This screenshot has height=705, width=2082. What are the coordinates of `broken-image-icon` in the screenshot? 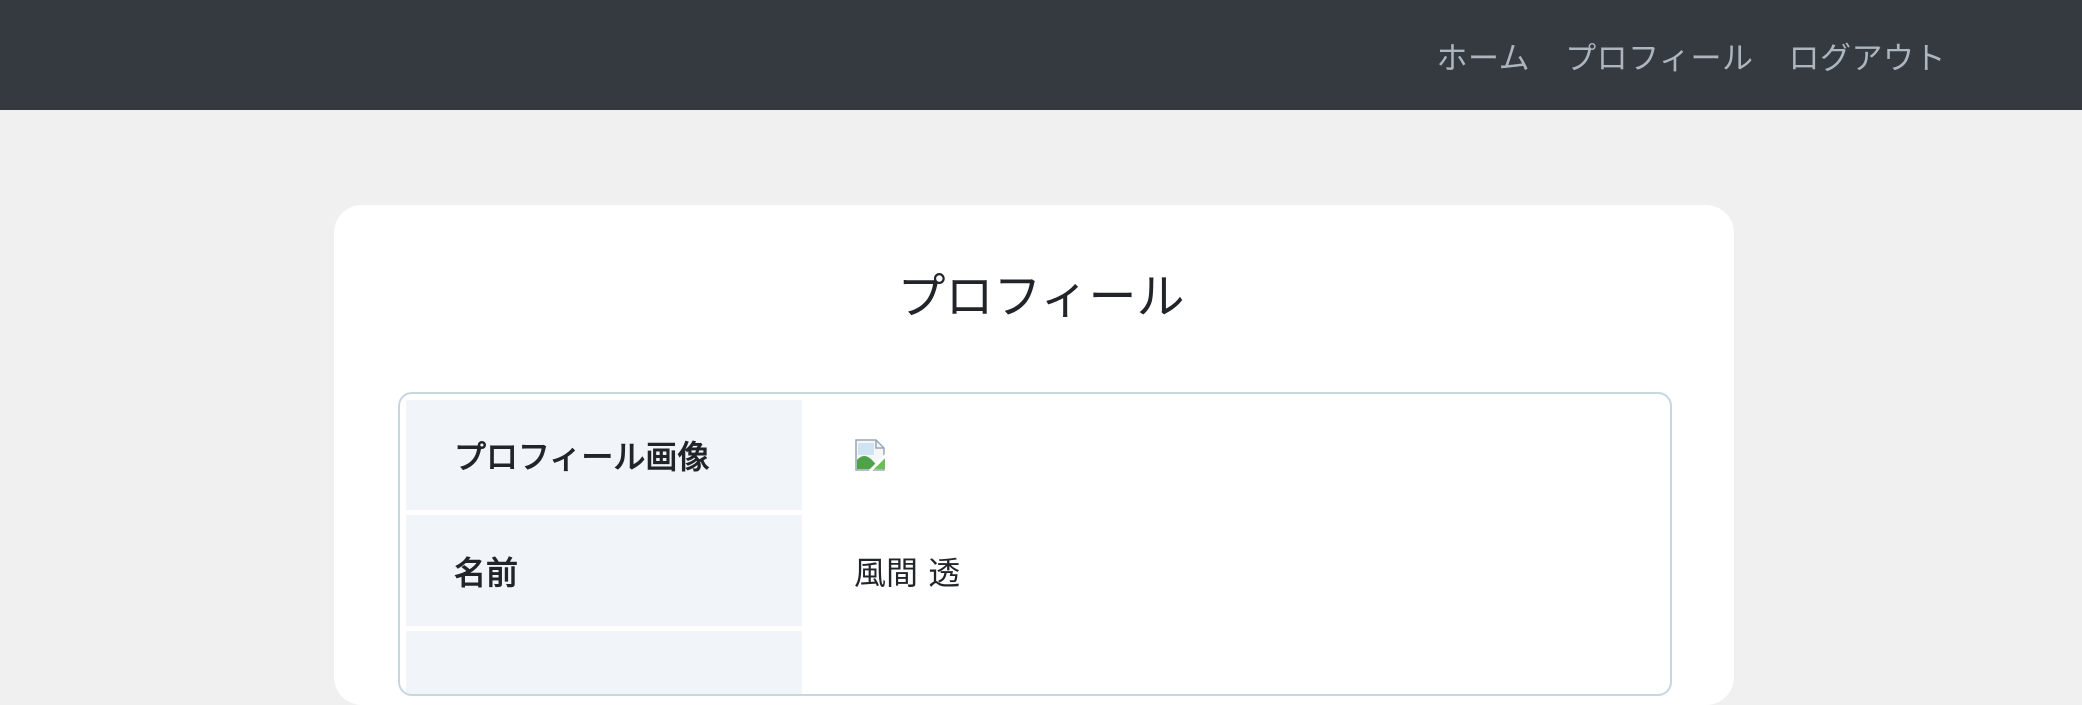 It's located at (871, 455).